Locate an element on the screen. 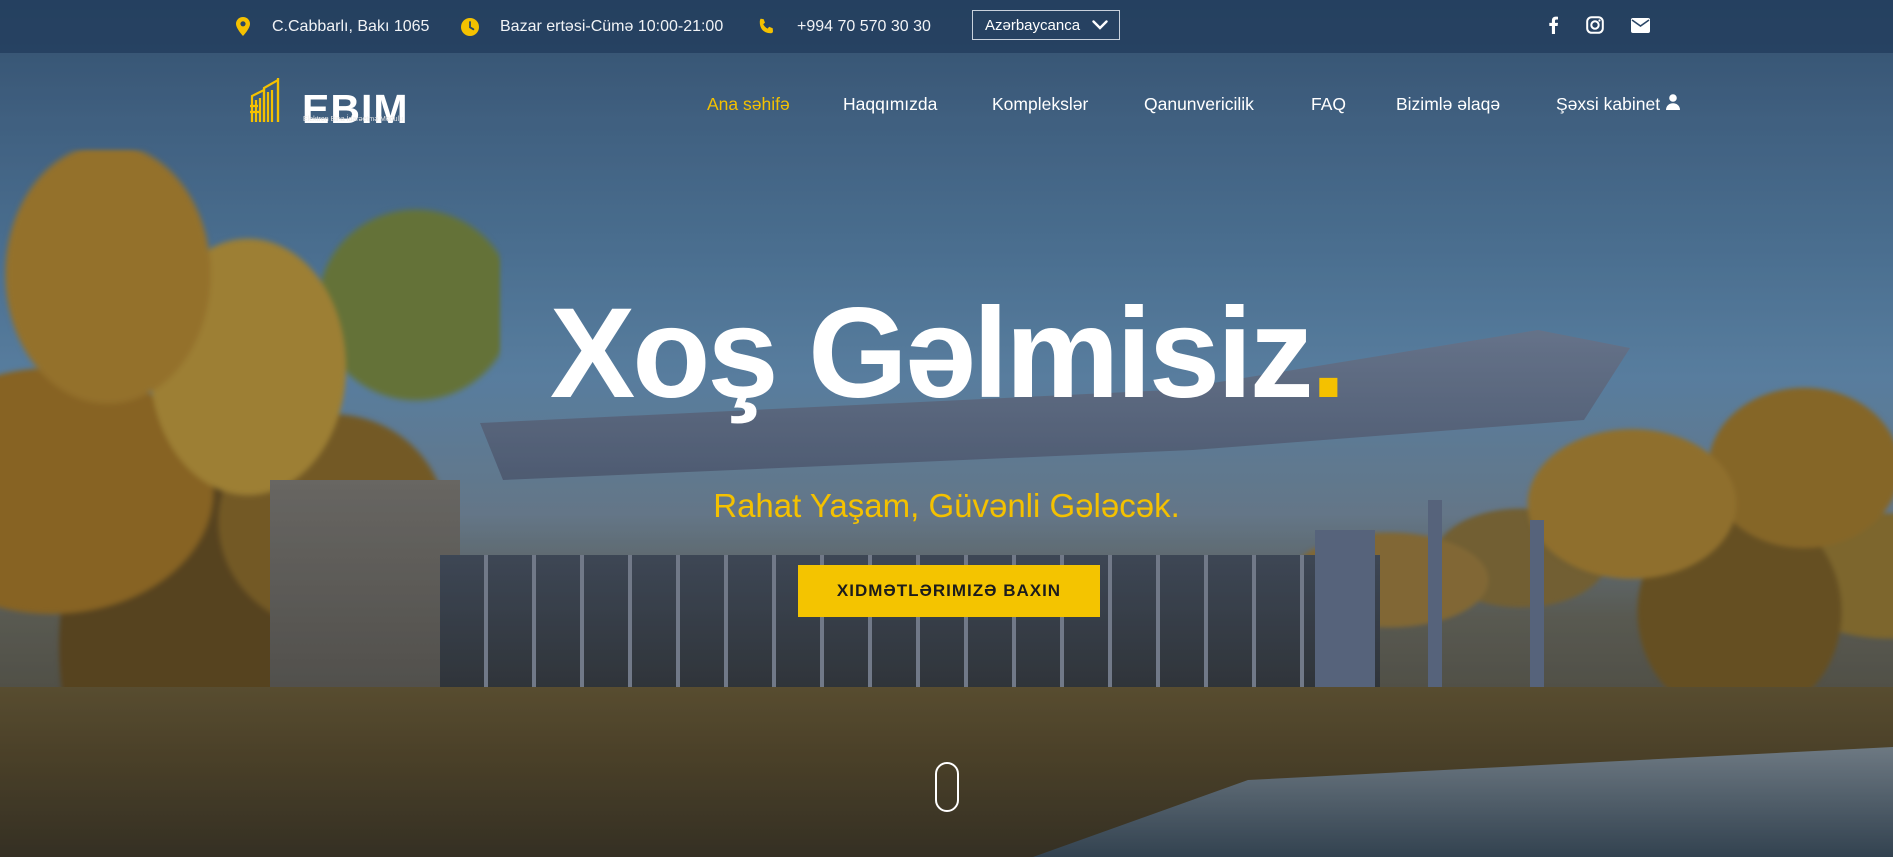 This screenshot has height=857, width=1893. chevron-down-icon is located at coordinates (1100, 25).